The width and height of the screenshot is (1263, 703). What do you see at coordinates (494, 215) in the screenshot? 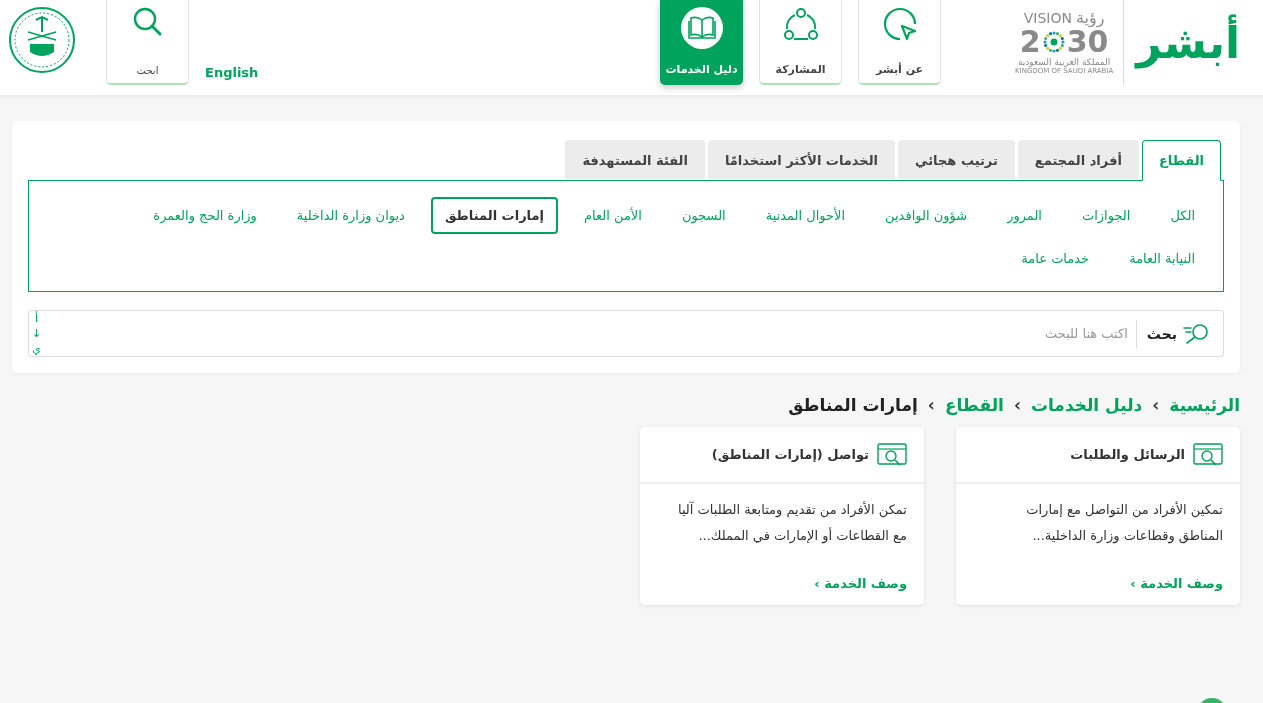
I see `sector-option: إمارات المناطق` at bounding box center [494, 215].